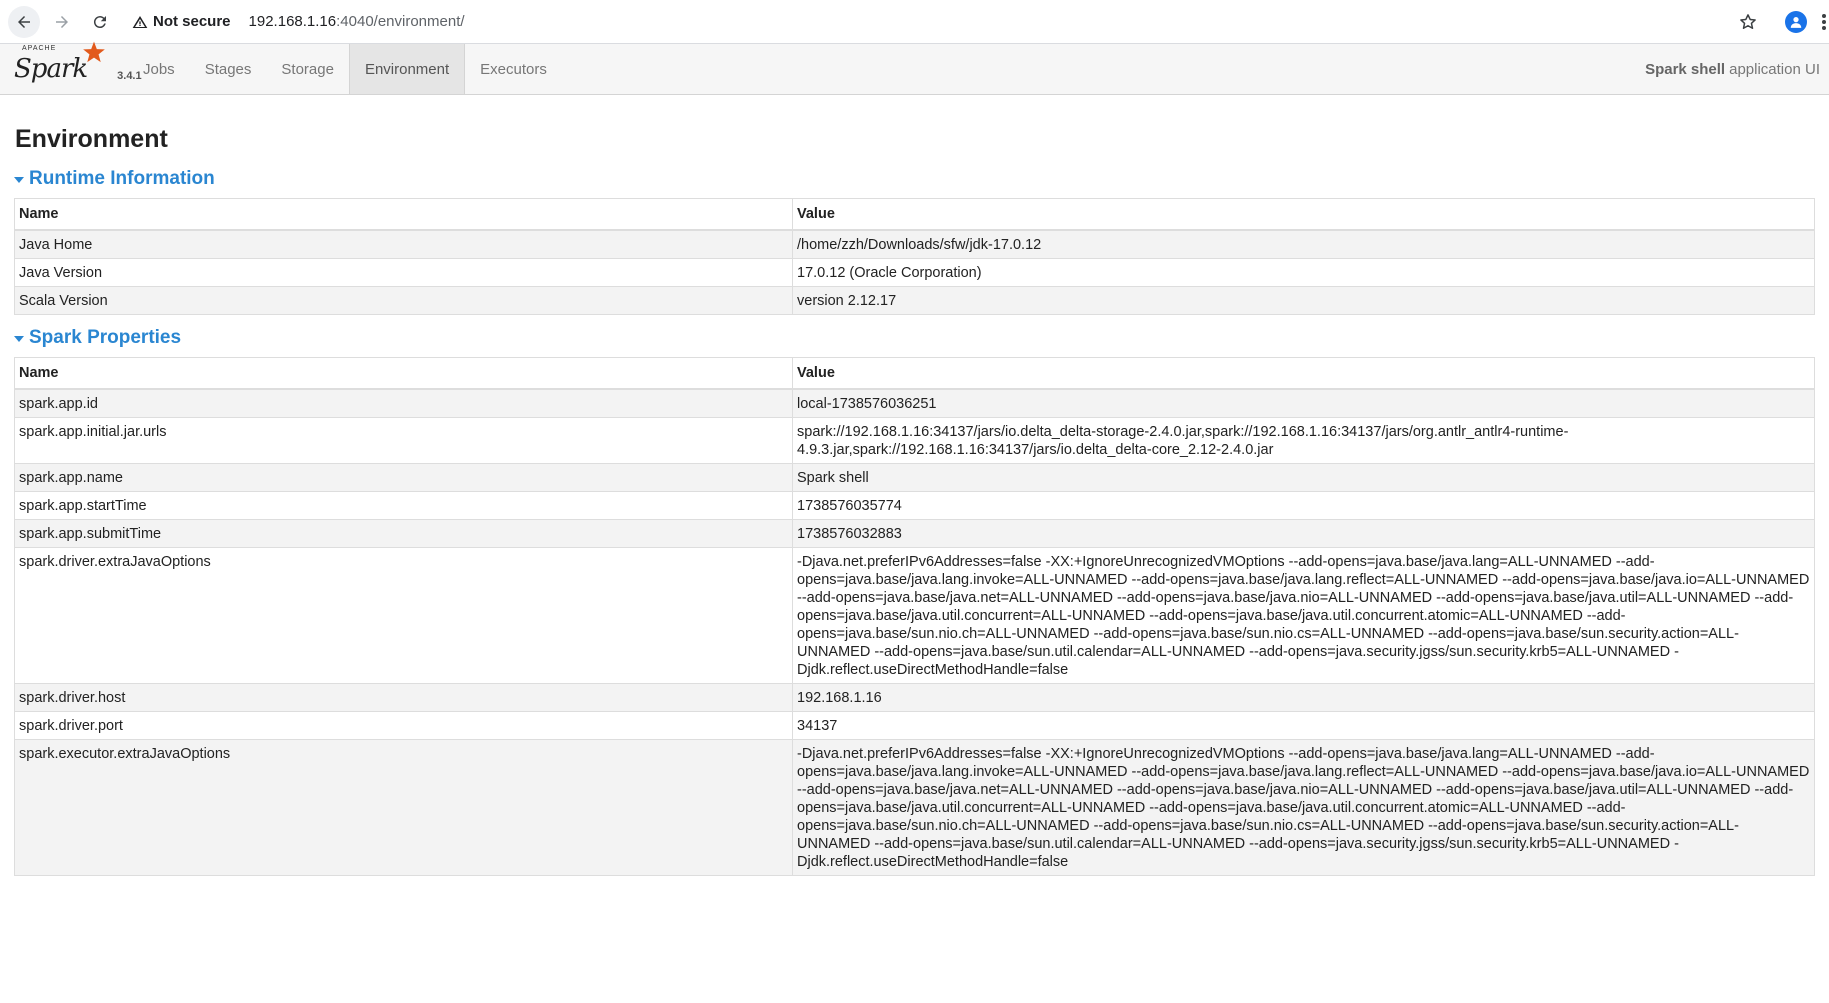 This screenshot has width=1829, height=1003. Describe the element at coordinates (403, 403) in the screenshot. I see `row-name: spark.app.id` at that location.